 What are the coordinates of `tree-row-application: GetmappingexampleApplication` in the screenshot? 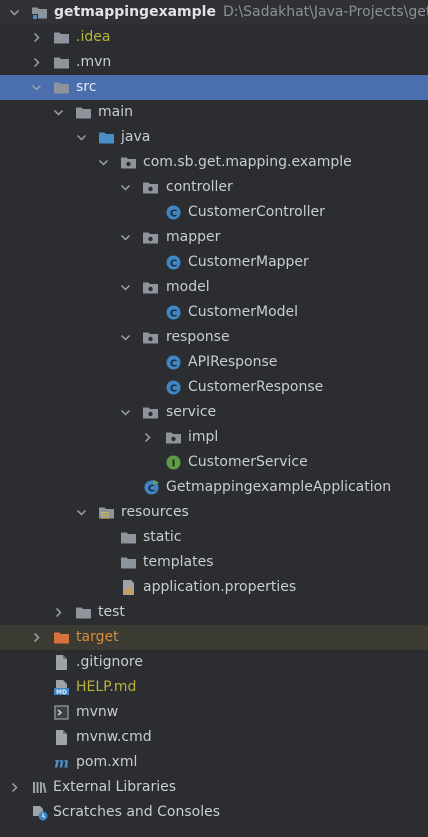 It's located at (214, 487).